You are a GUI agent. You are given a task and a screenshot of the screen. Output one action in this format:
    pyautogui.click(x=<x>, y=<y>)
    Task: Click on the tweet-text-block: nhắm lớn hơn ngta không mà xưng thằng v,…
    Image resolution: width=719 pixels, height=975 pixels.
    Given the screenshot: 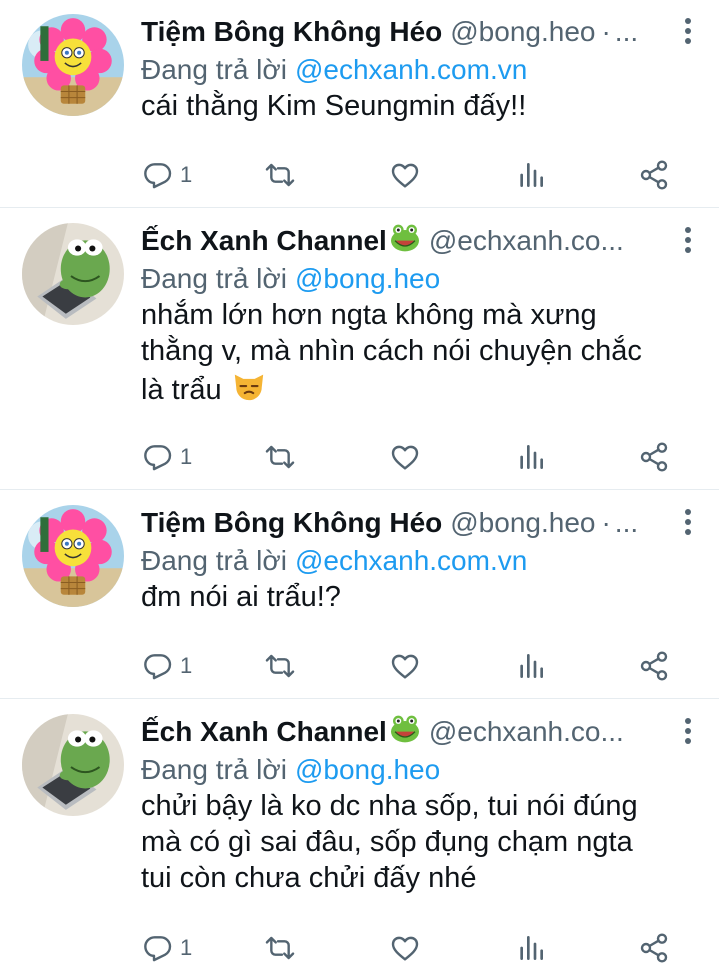 What is the action you would take?
    pyautogui.click(x=405, y=352)
    